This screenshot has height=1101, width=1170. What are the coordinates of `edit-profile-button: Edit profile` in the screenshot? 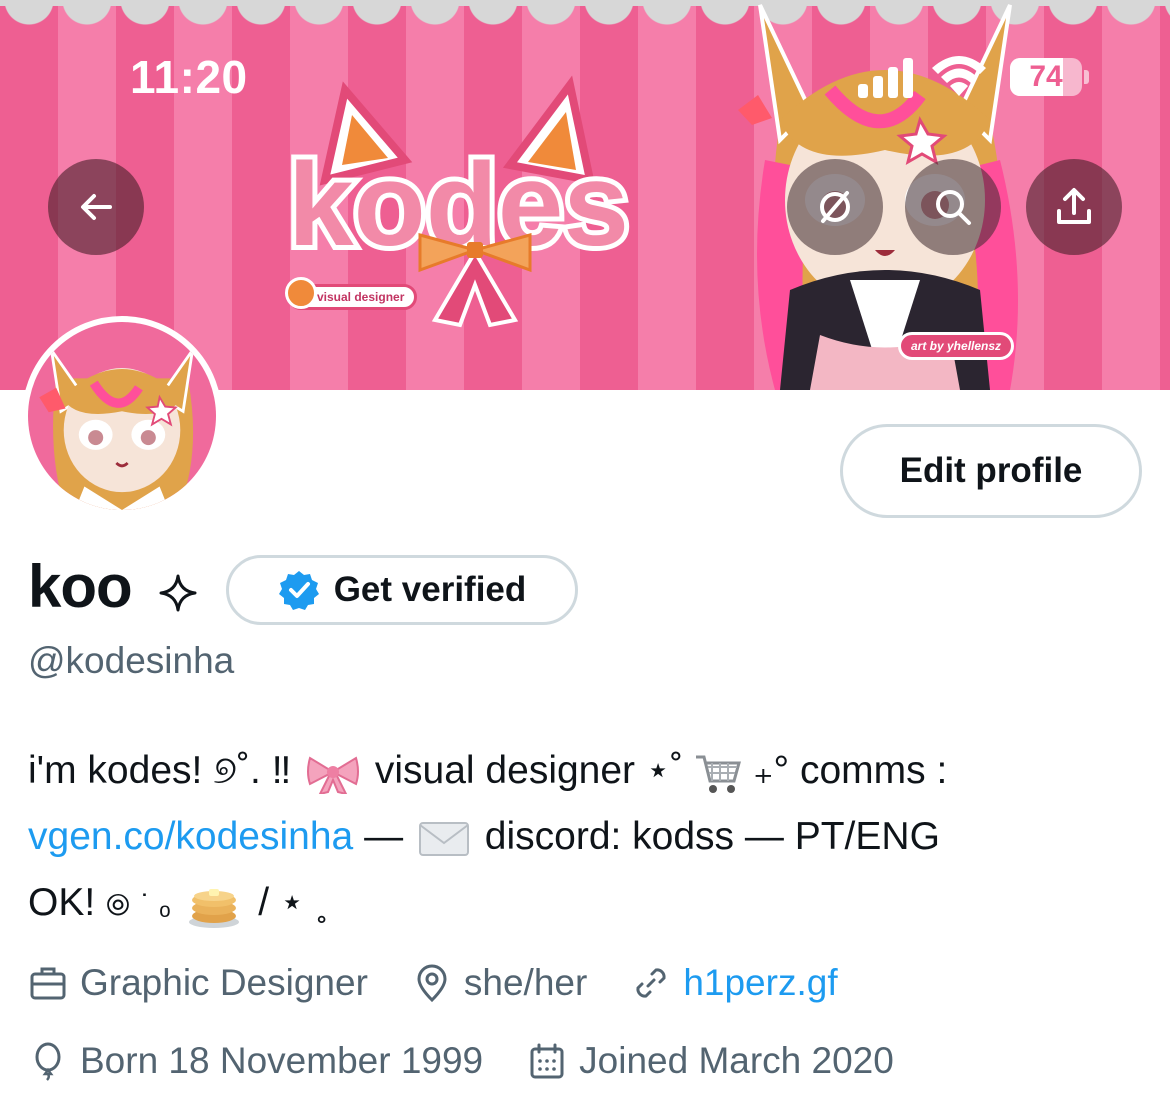 It's located at (991, 471).